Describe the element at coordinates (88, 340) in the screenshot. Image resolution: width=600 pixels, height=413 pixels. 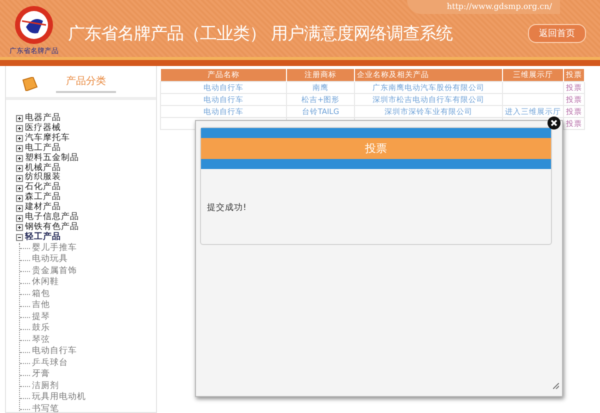
I see `subcategory-item: 琴弦` at that location.